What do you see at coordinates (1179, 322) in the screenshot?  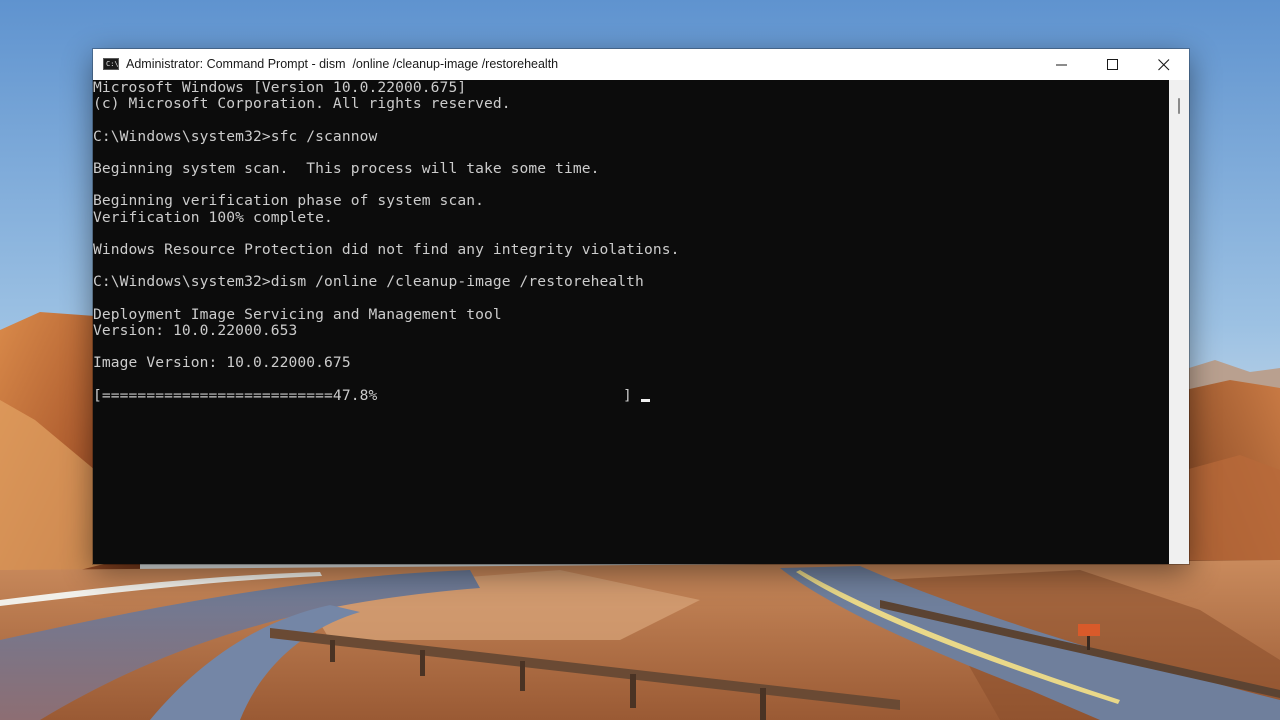 I see `vertical-scrollbar` at bounding box center [1179, 322].